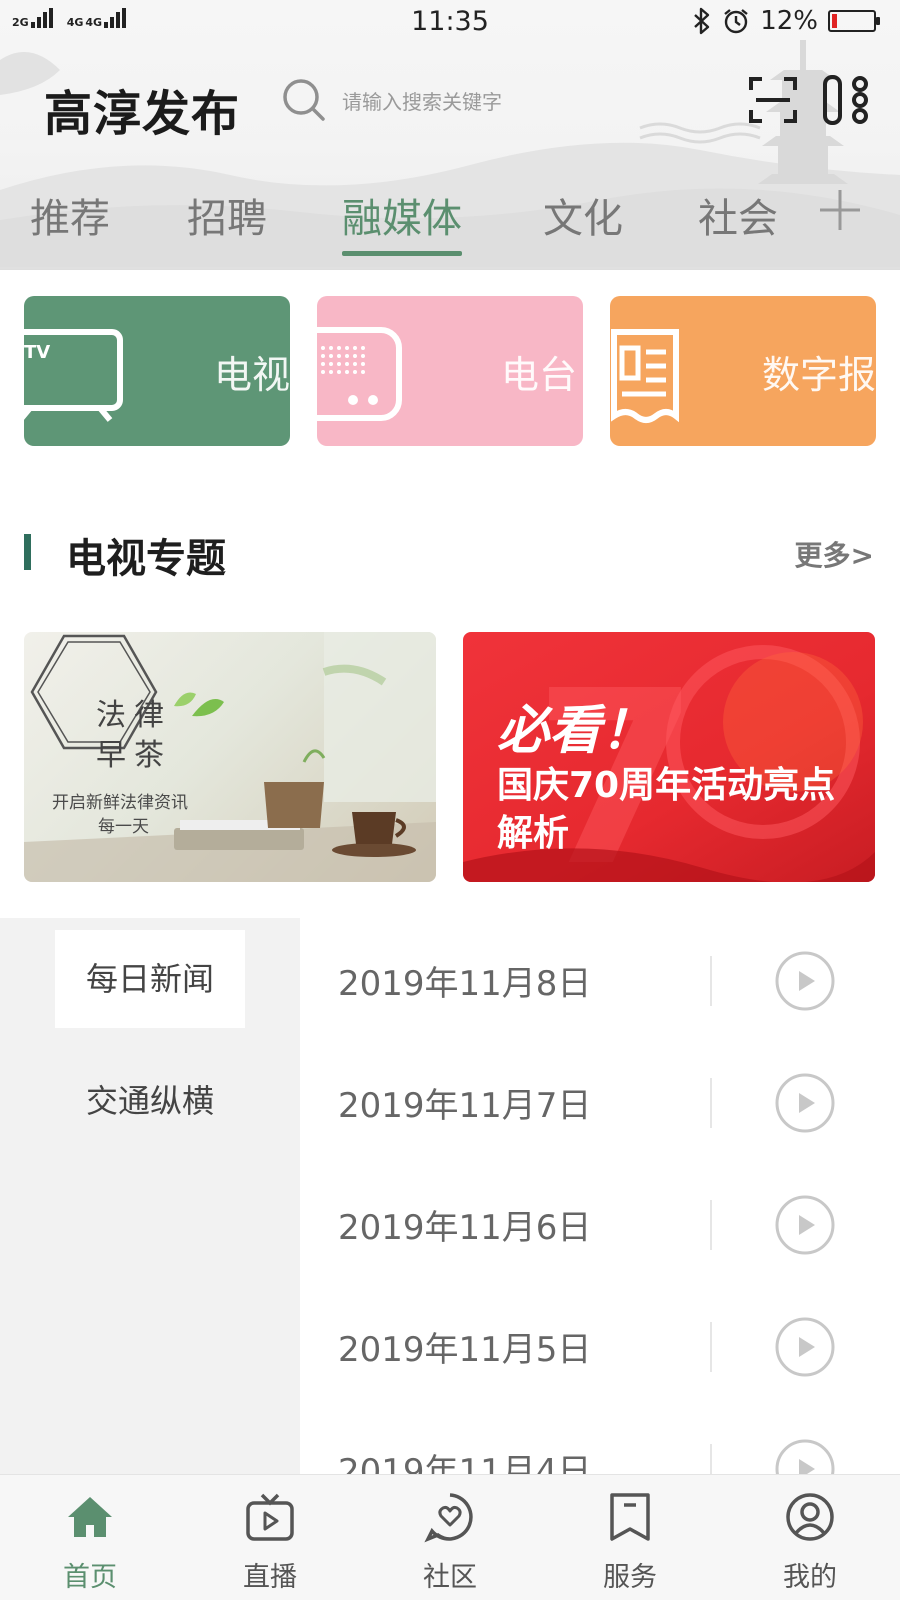  Describe the element at coordinates (630, 1577) in the screenshot. I see `nav-label: 服务` at that location.